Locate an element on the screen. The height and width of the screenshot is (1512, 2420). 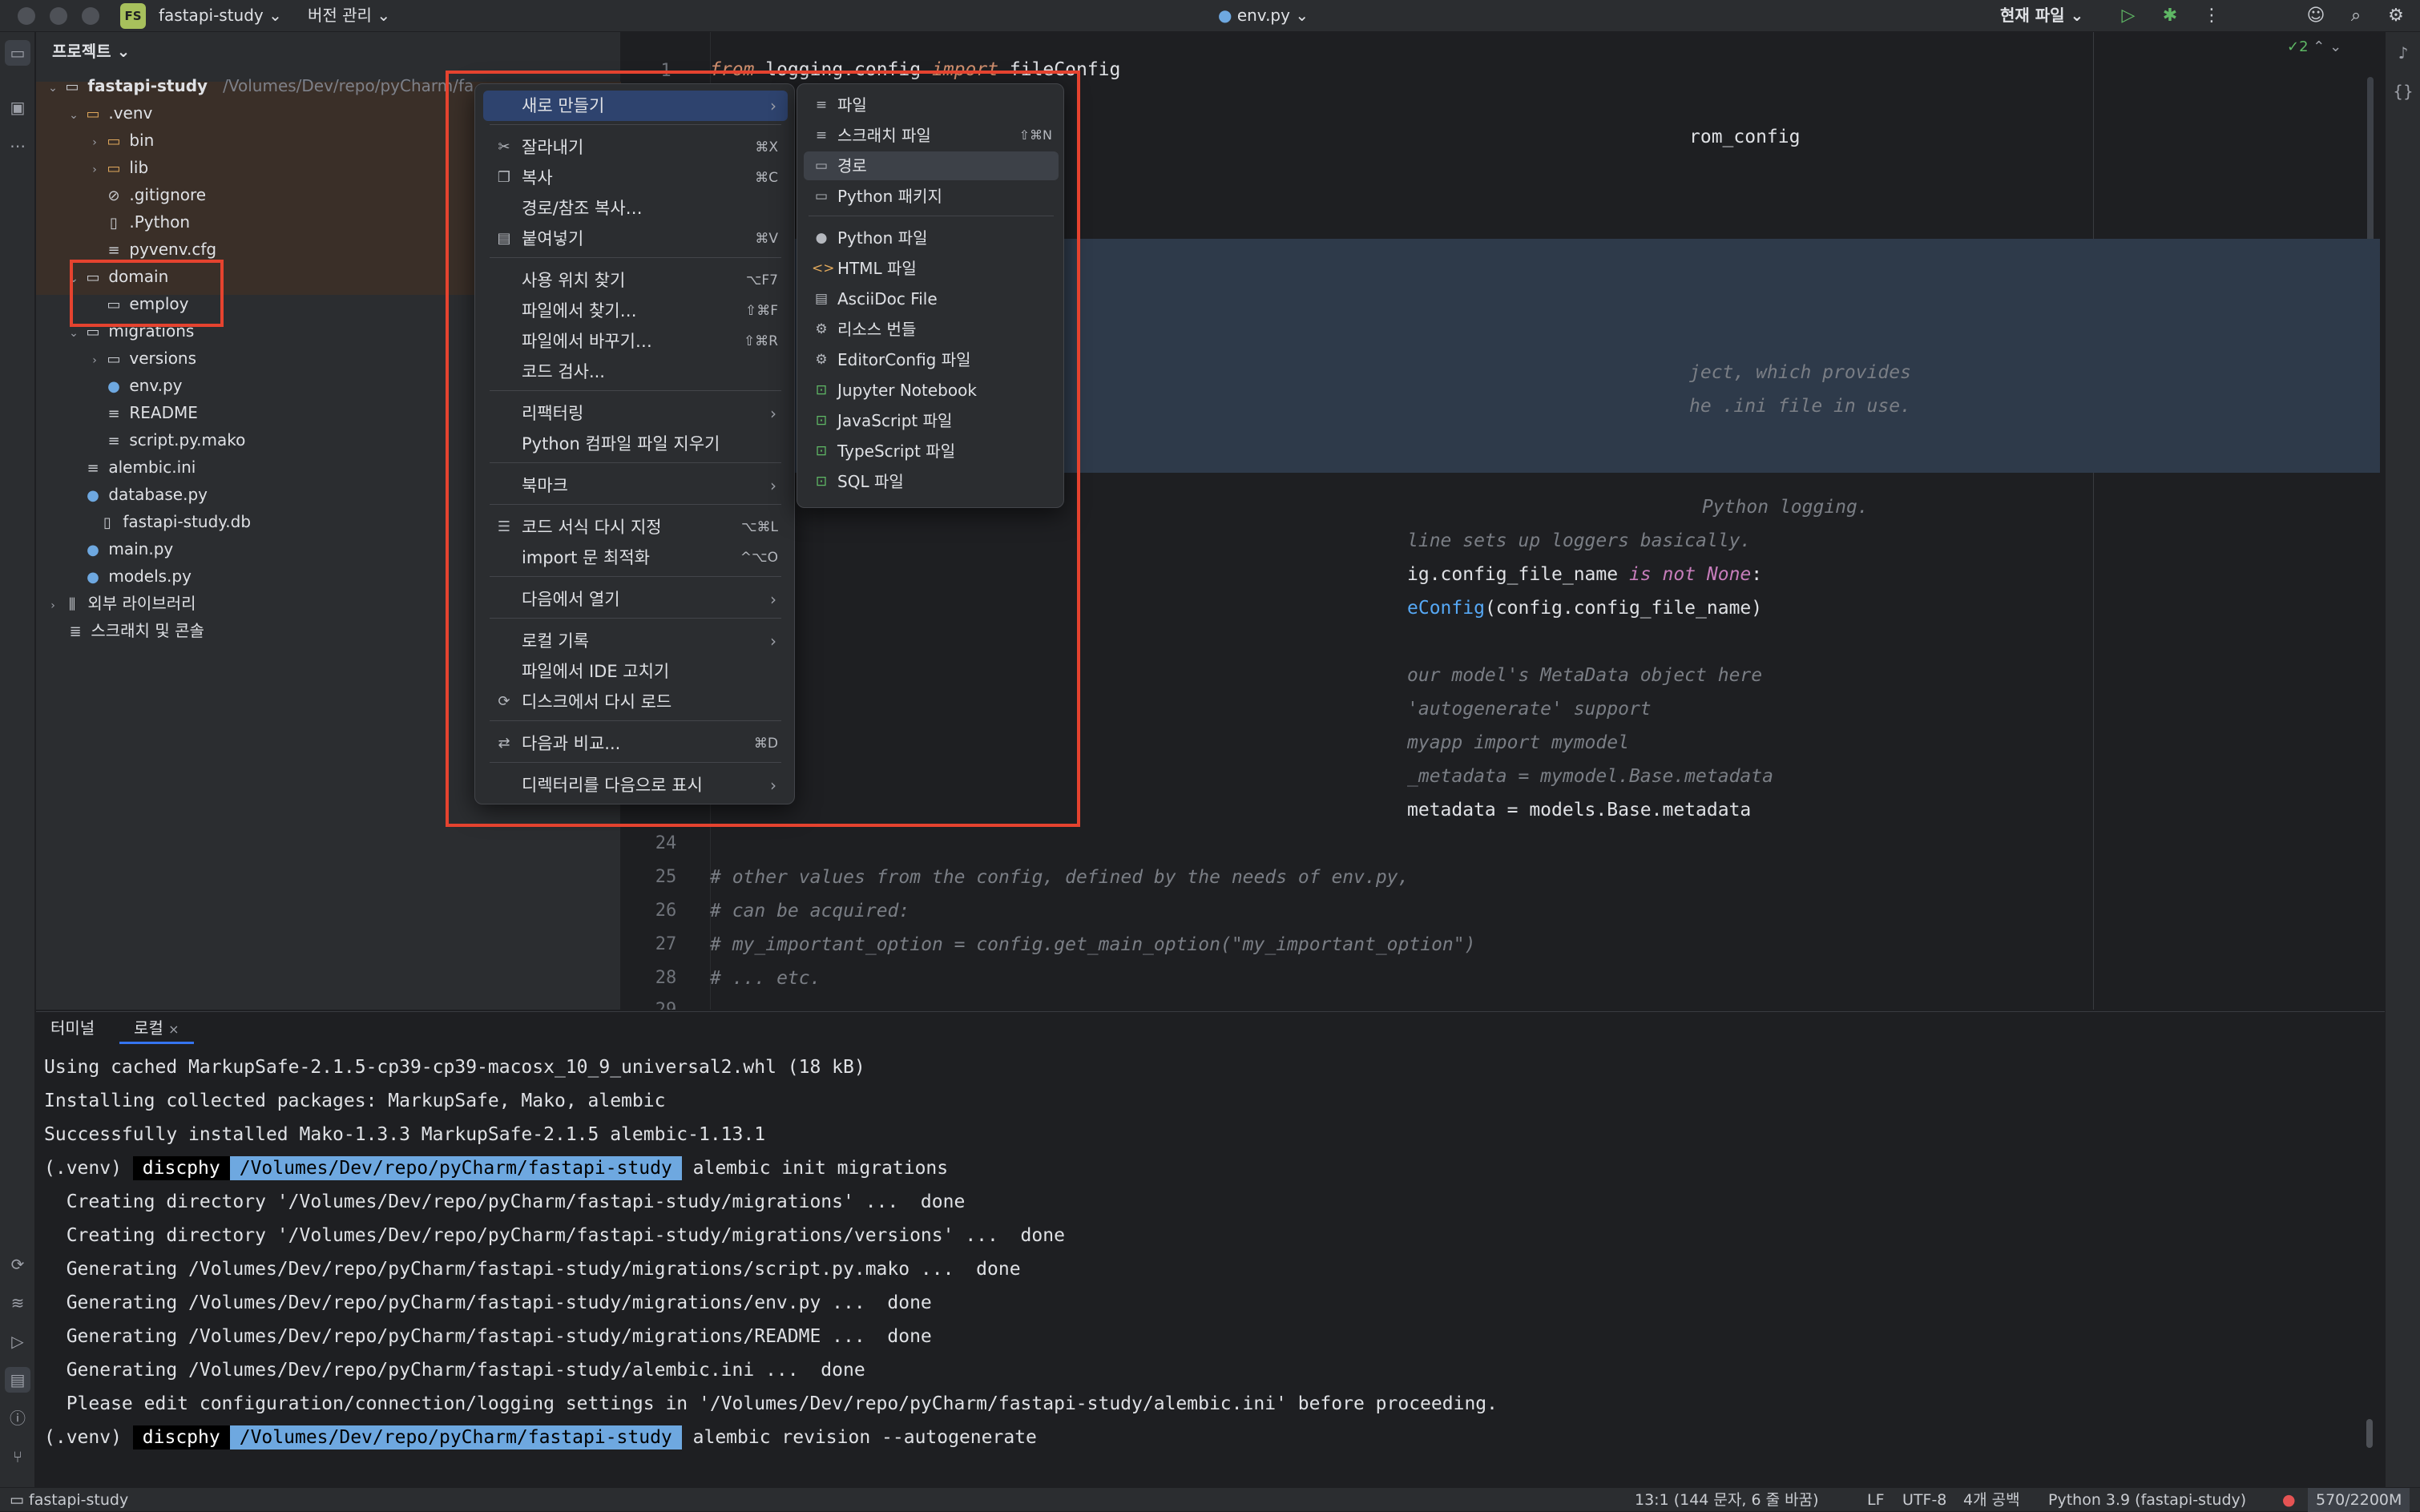
more-tools-icon: ⋯ is located at coordinates (17, 146).